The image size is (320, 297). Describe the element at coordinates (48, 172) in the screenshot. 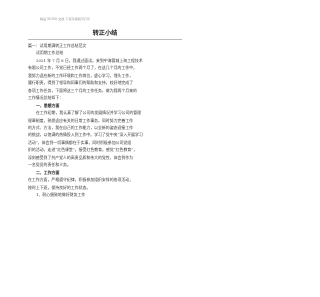

I see `text-line: 二、工作方面` at that location.